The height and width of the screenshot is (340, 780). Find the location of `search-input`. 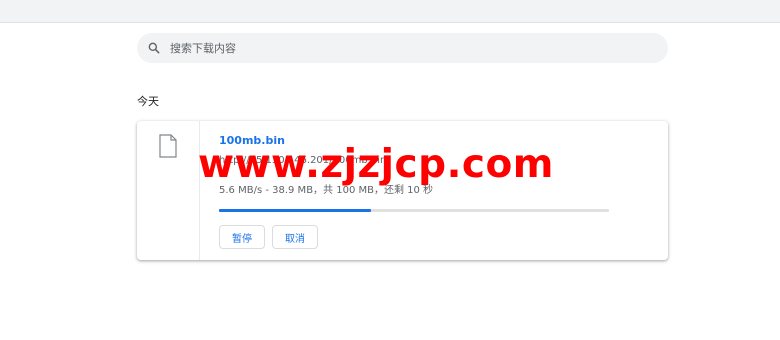

search-input is located at coordinates (400, 48).